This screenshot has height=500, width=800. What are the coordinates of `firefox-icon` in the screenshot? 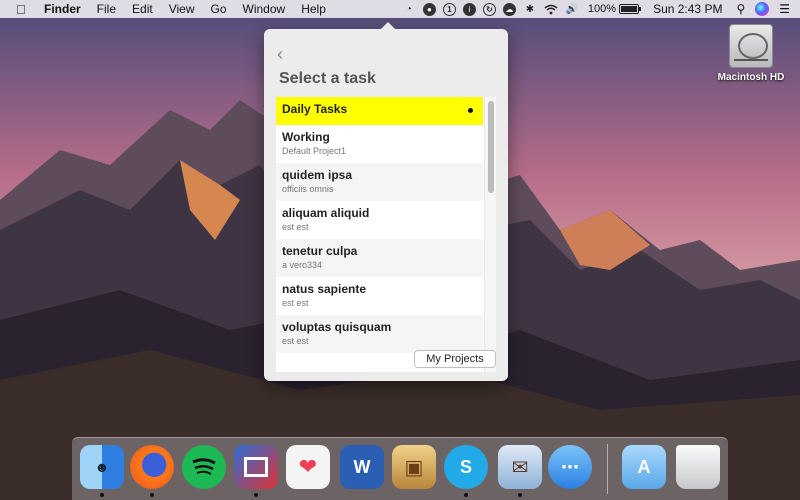 It's located at (152, 467).